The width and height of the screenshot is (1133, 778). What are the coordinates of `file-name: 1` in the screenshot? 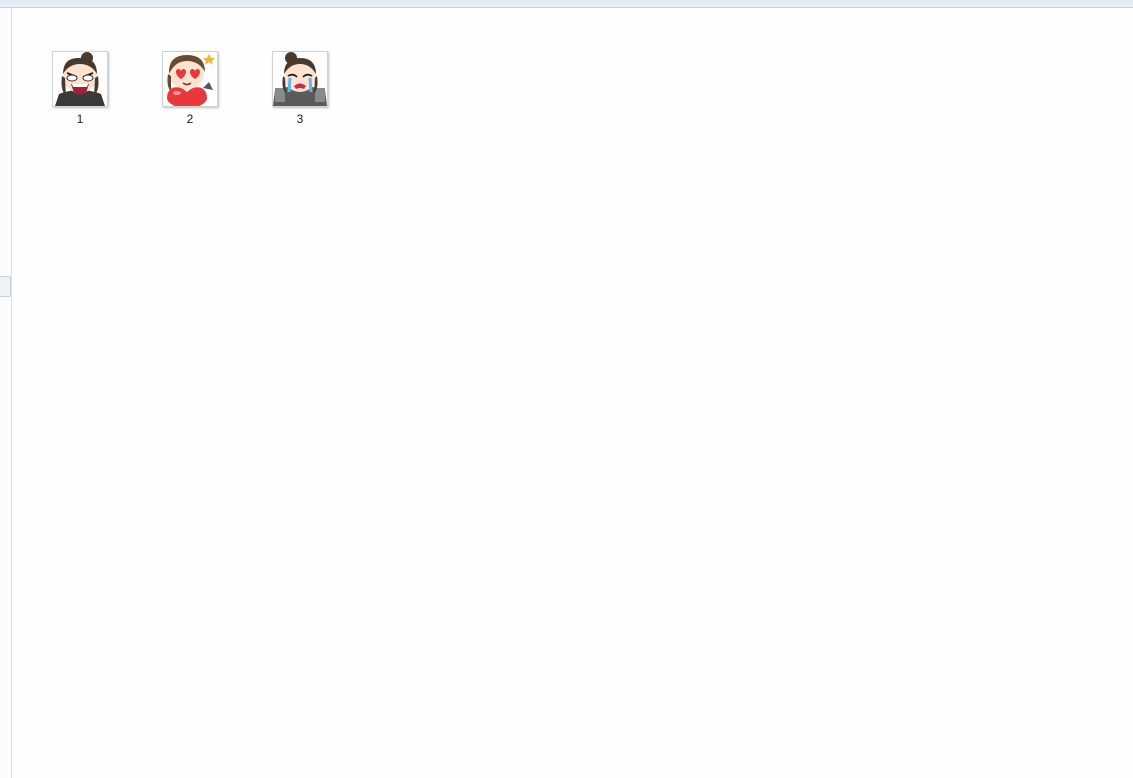 It's located at (80, 119).